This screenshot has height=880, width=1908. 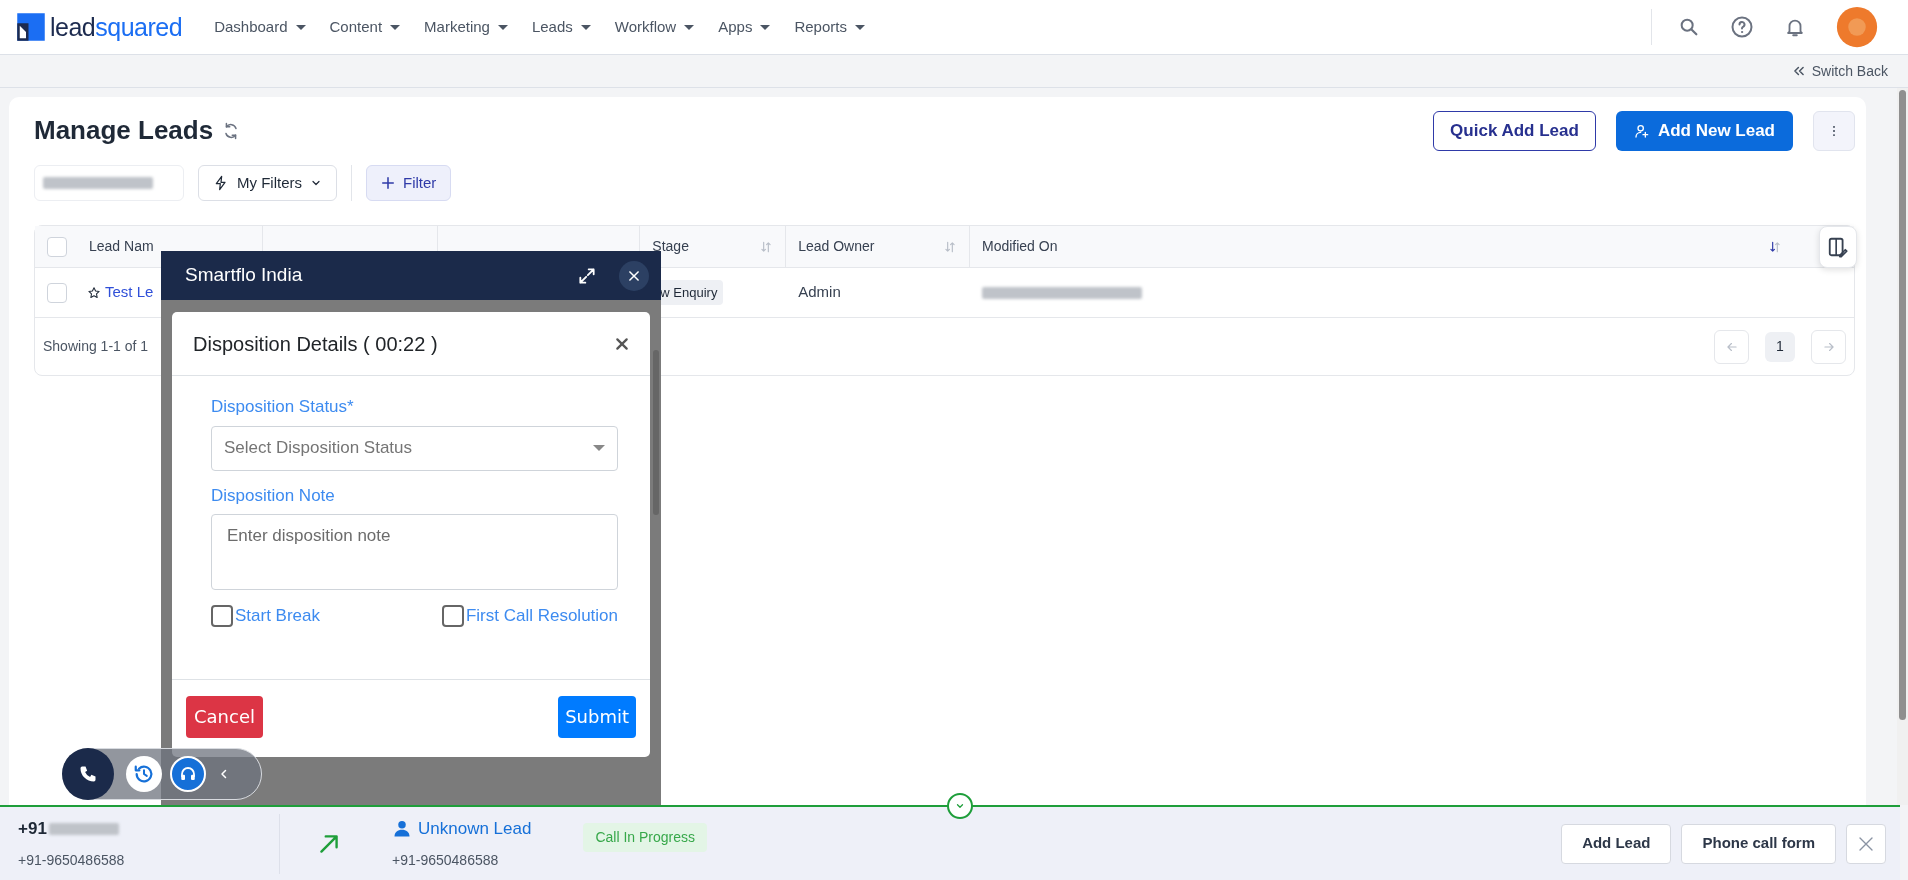 I want to click on switch-back-link: Switch Back, so click(x=1839, y=71).